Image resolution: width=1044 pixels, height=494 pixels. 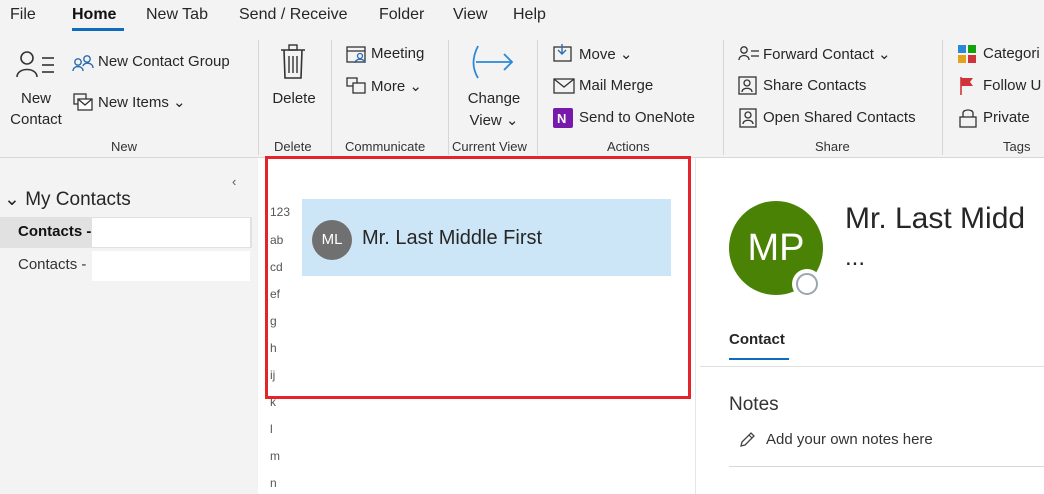 I want to click on move-icon, so click(x=564, y=53).